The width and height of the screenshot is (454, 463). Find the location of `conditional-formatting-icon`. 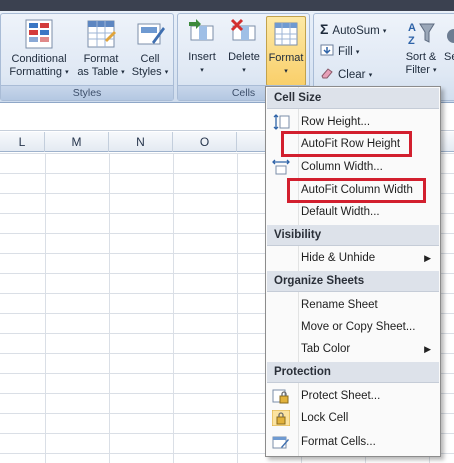

conditional-formatting-icon is located at coordinates (39, 34).